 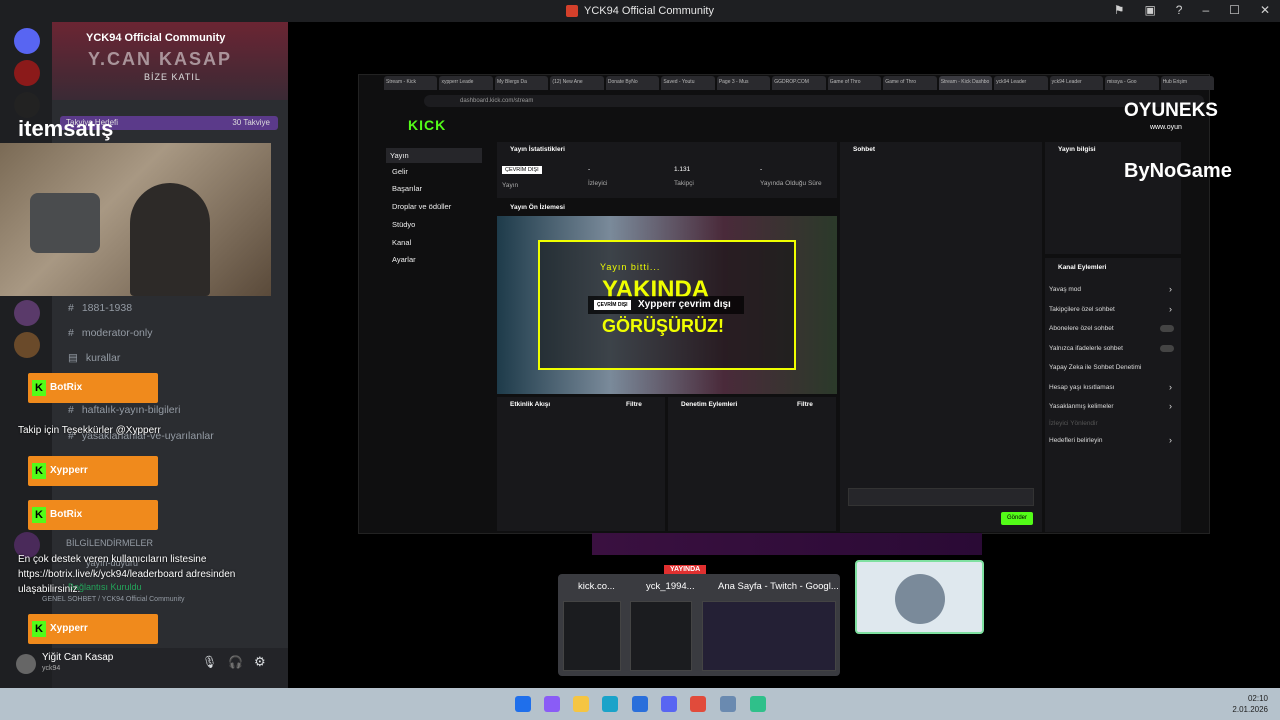 I want to click on browser-tab: Page 3 - Mus, so click(x=743, y=83).